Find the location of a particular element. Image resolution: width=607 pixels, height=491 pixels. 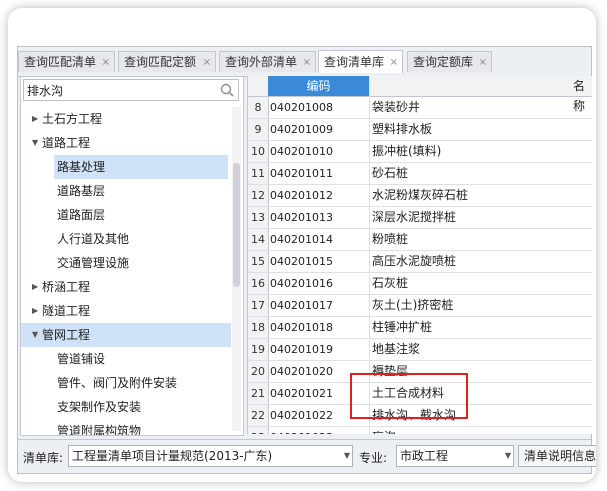

tree-item-subgrade-treatment: 路基处理 is located at coordinates (126, 167).